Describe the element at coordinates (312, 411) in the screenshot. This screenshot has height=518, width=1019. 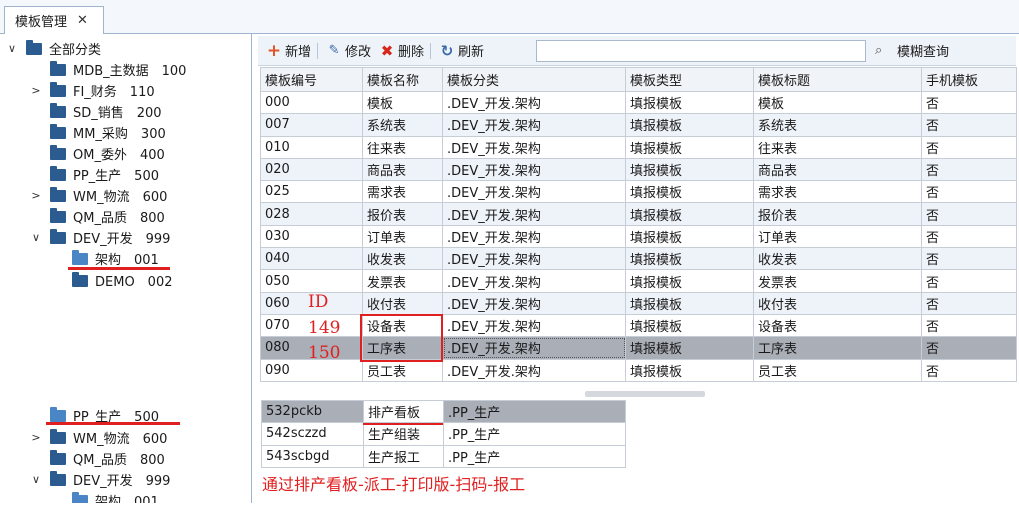
I see `table-cell: 532pckb` at that location.